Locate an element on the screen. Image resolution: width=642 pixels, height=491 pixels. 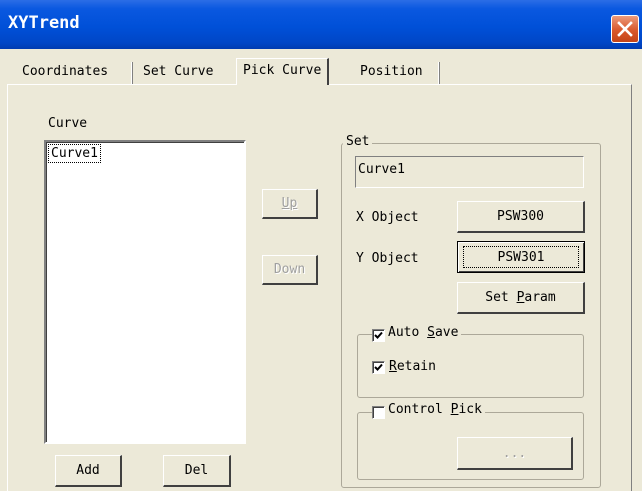
list-item: Curve1 is located at coordinates (74, 153).